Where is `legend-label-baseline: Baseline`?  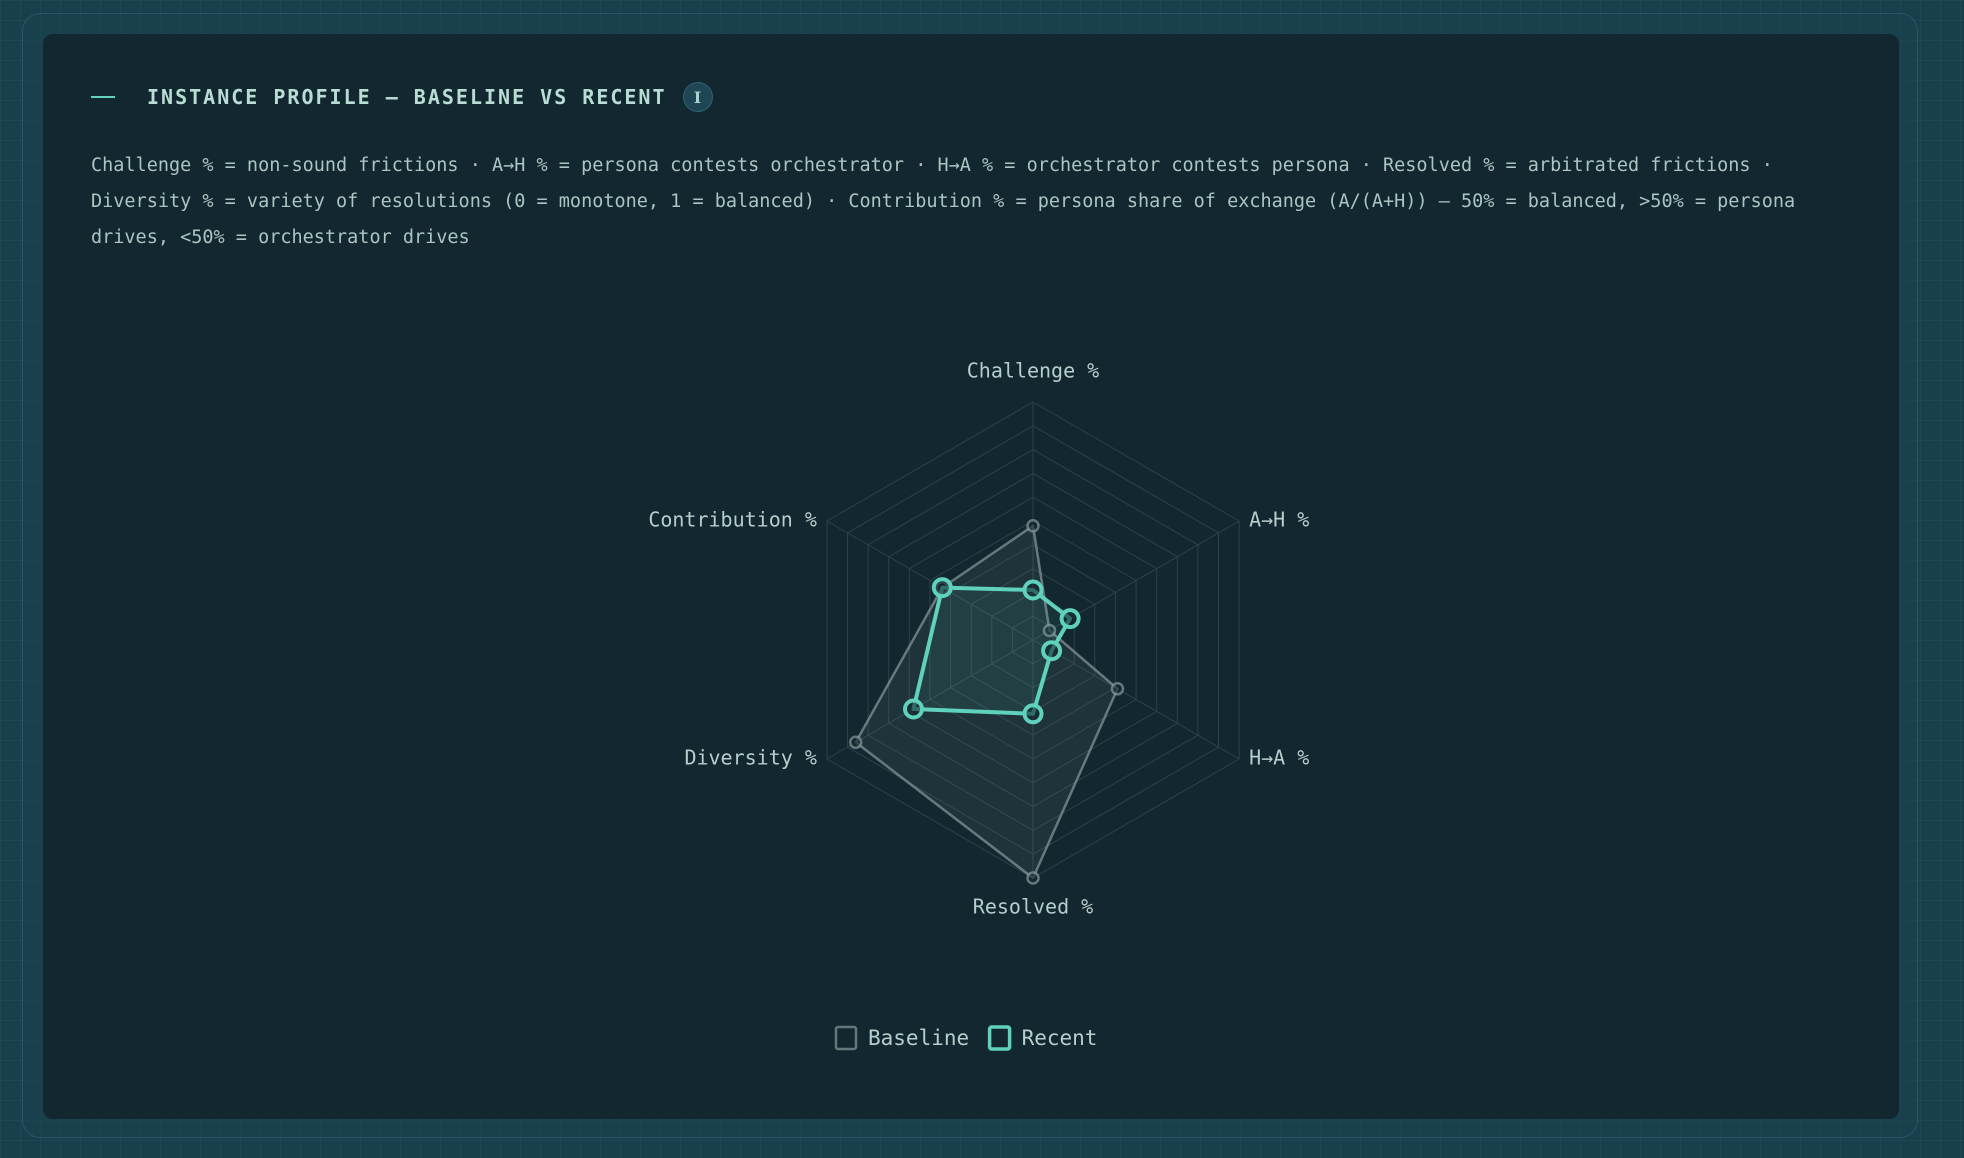
legend-label-baseline: Baseline is located at coordinates (918, 1038).